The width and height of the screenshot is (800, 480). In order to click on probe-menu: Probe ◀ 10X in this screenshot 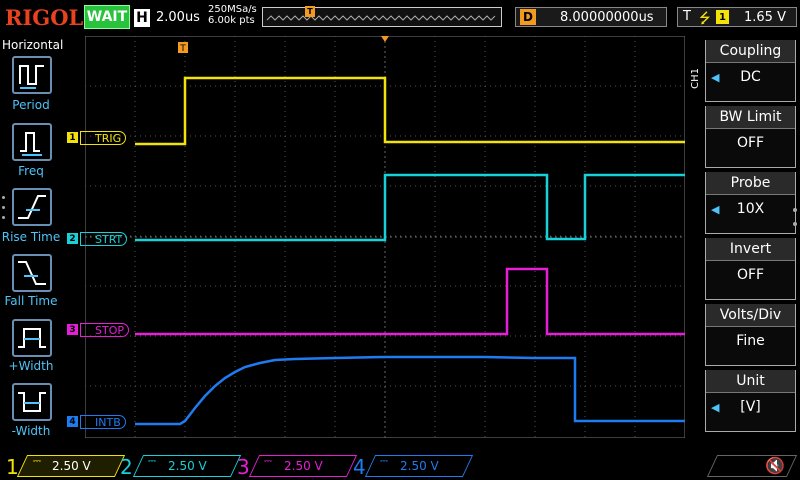, I will do `click(750, 203)`.